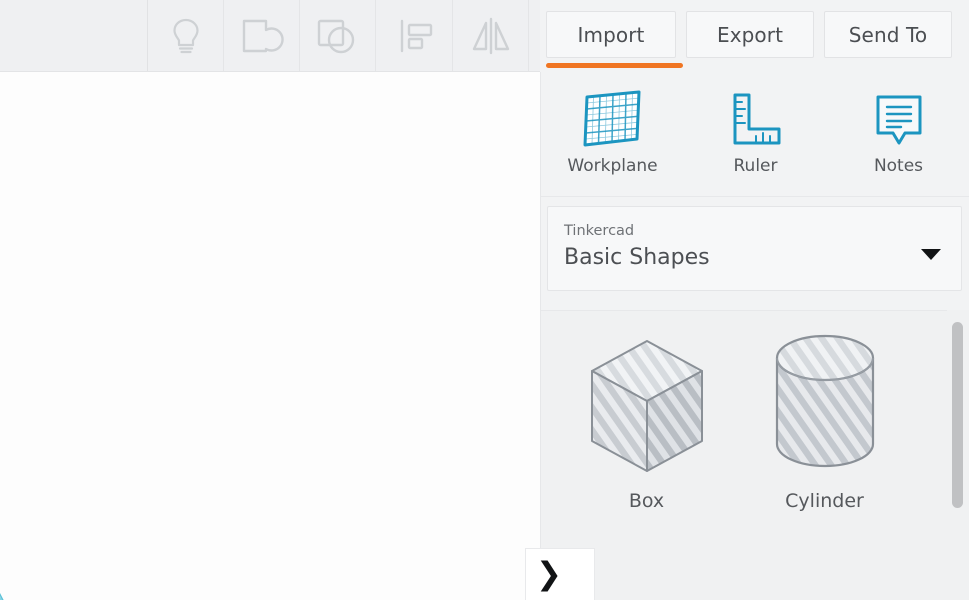  I want to click on tab-send-to-label: Send To, so click(888, 34).